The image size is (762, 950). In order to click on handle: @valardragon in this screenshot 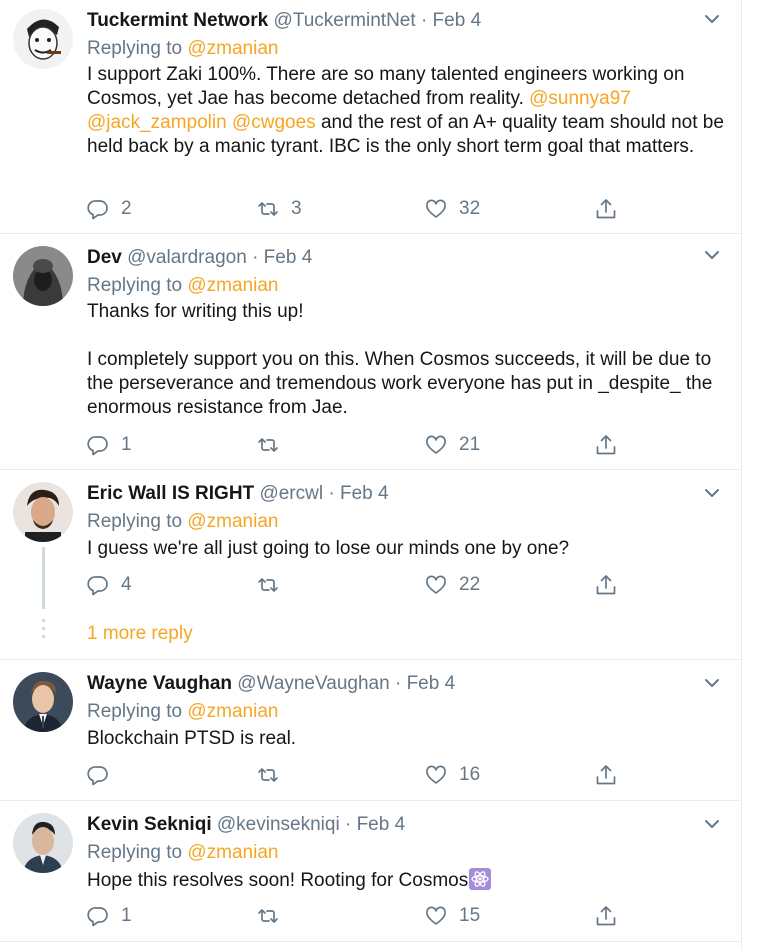, I will do `click(187, 257)`.